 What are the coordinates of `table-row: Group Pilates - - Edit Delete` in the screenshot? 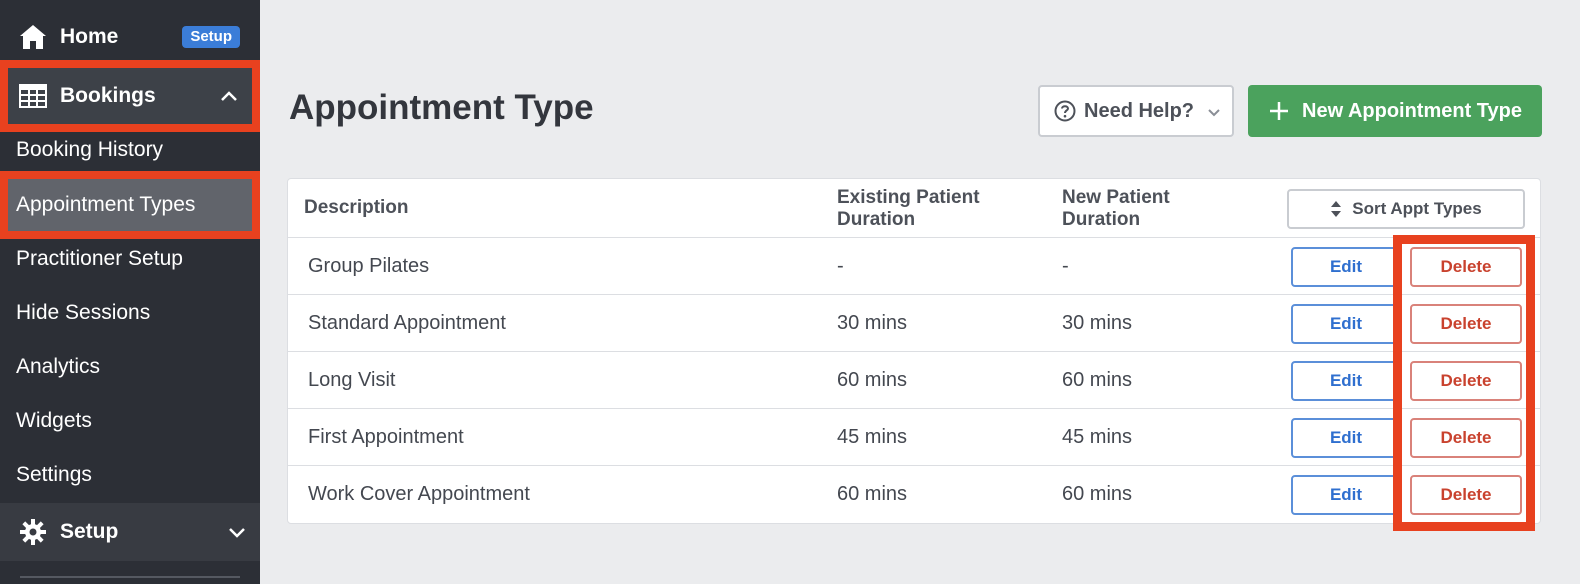 It's located at (914, 265).